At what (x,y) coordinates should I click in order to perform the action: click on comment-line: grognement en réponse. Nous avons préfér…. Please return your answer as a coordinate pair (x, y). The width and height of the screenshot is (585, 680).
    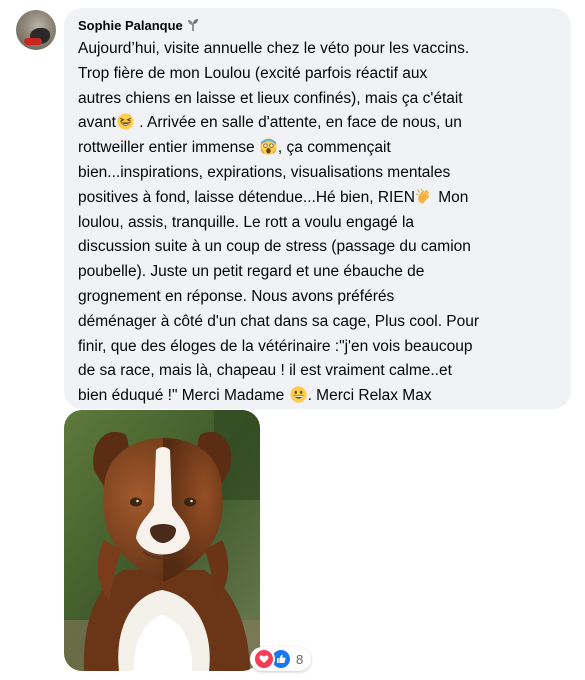
    Looking at the image, I should click on (236, 296).